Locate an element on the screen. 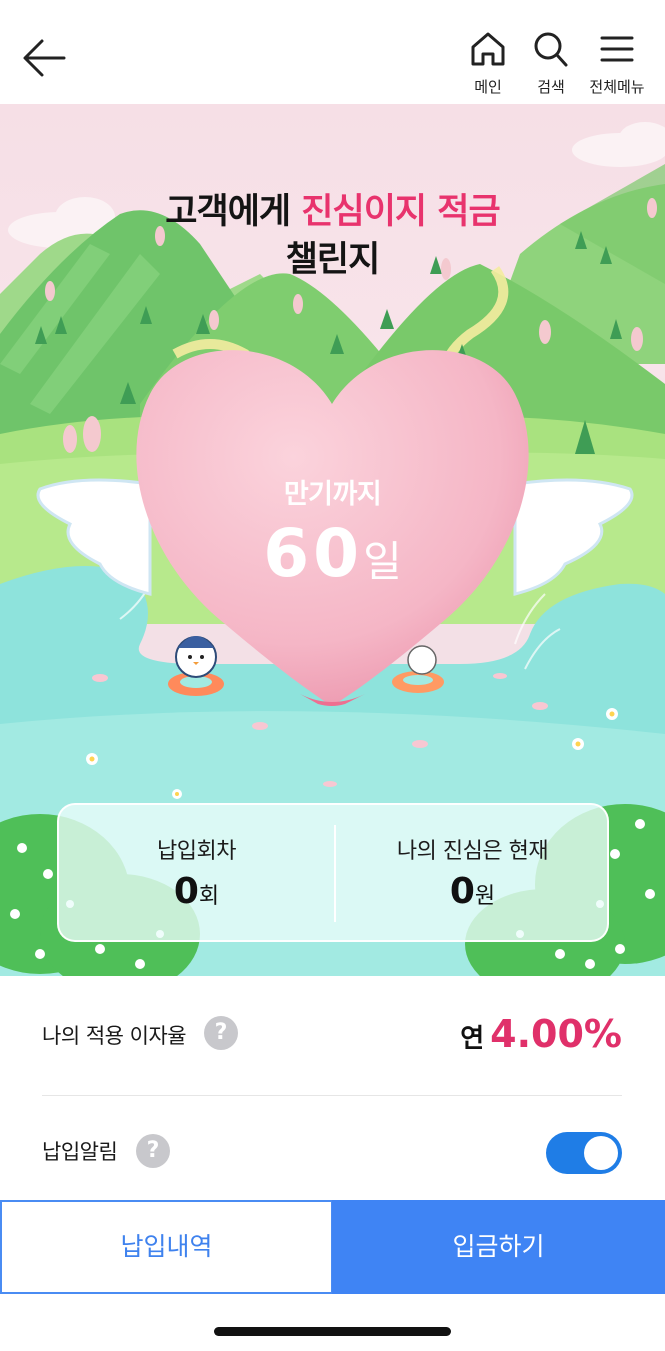 Image resolution: width=665 pixels, height=1351 pixels. title-highlight: 진심이지 적금 is located at coordinates (400, 212).